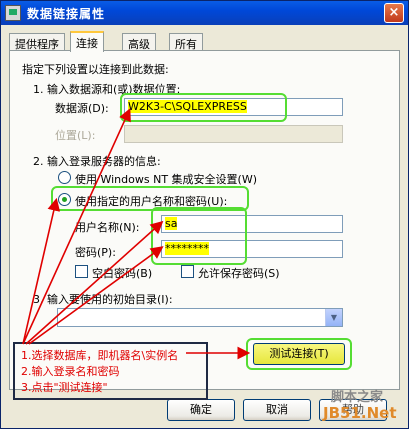 The image size is (409, 429). Describe the element at coordinates (360, 413) in the screenshot. I see `watermark-line2: JB51.Net` at that location.